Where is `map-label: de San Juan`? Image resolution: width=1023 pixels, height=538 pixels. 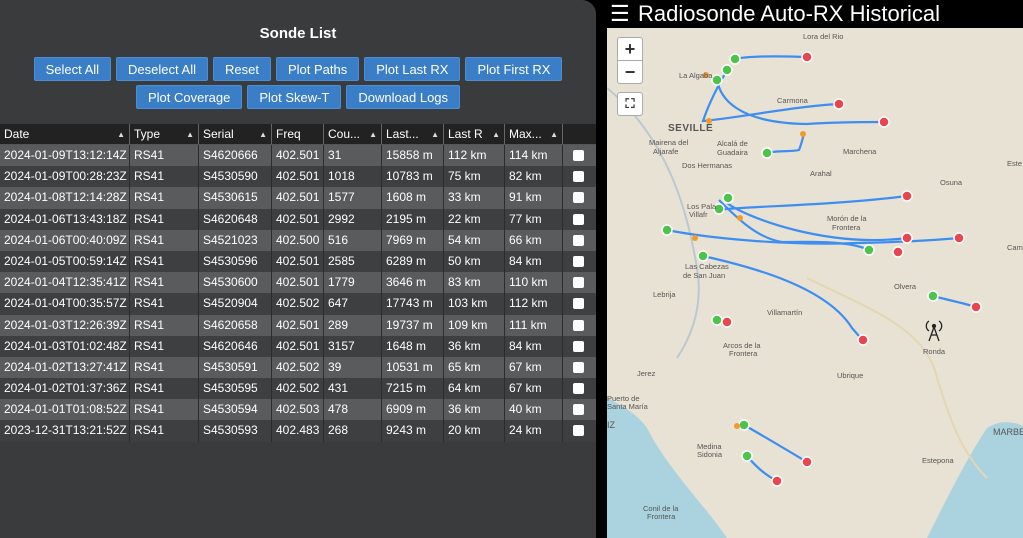
map-label: de San Juan is located at coordinates (704, 275).